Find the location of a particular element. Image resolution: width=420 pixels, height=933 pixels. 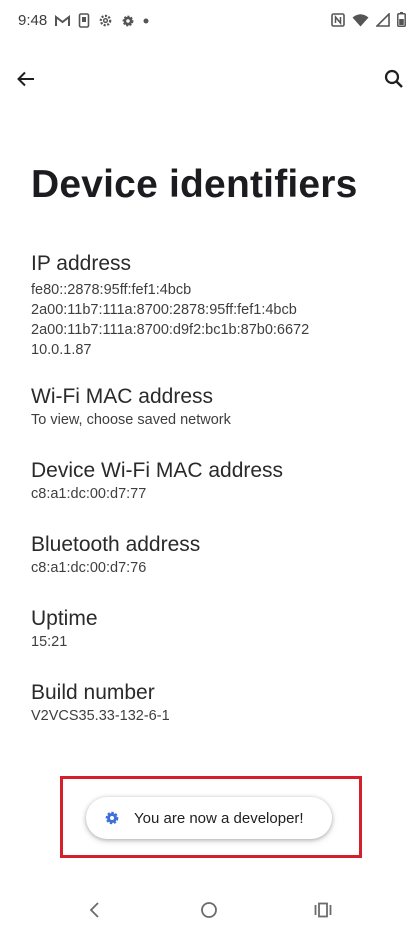

ip-address-line-1: fe80::2878:95ff:fef1:4bcb is located at coordinates (111, 290).